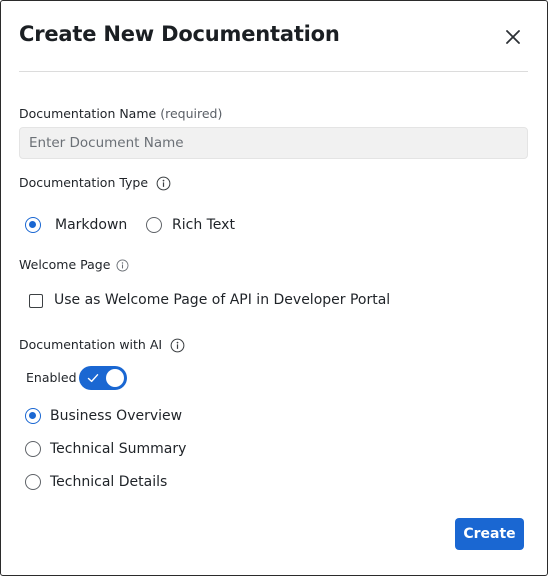 Image resolution: width=548 pixels, height=576 pixels. Describe the element at coordinates (103, 378) in the screenshot. I see `ai-enabled-toggle` at that location.